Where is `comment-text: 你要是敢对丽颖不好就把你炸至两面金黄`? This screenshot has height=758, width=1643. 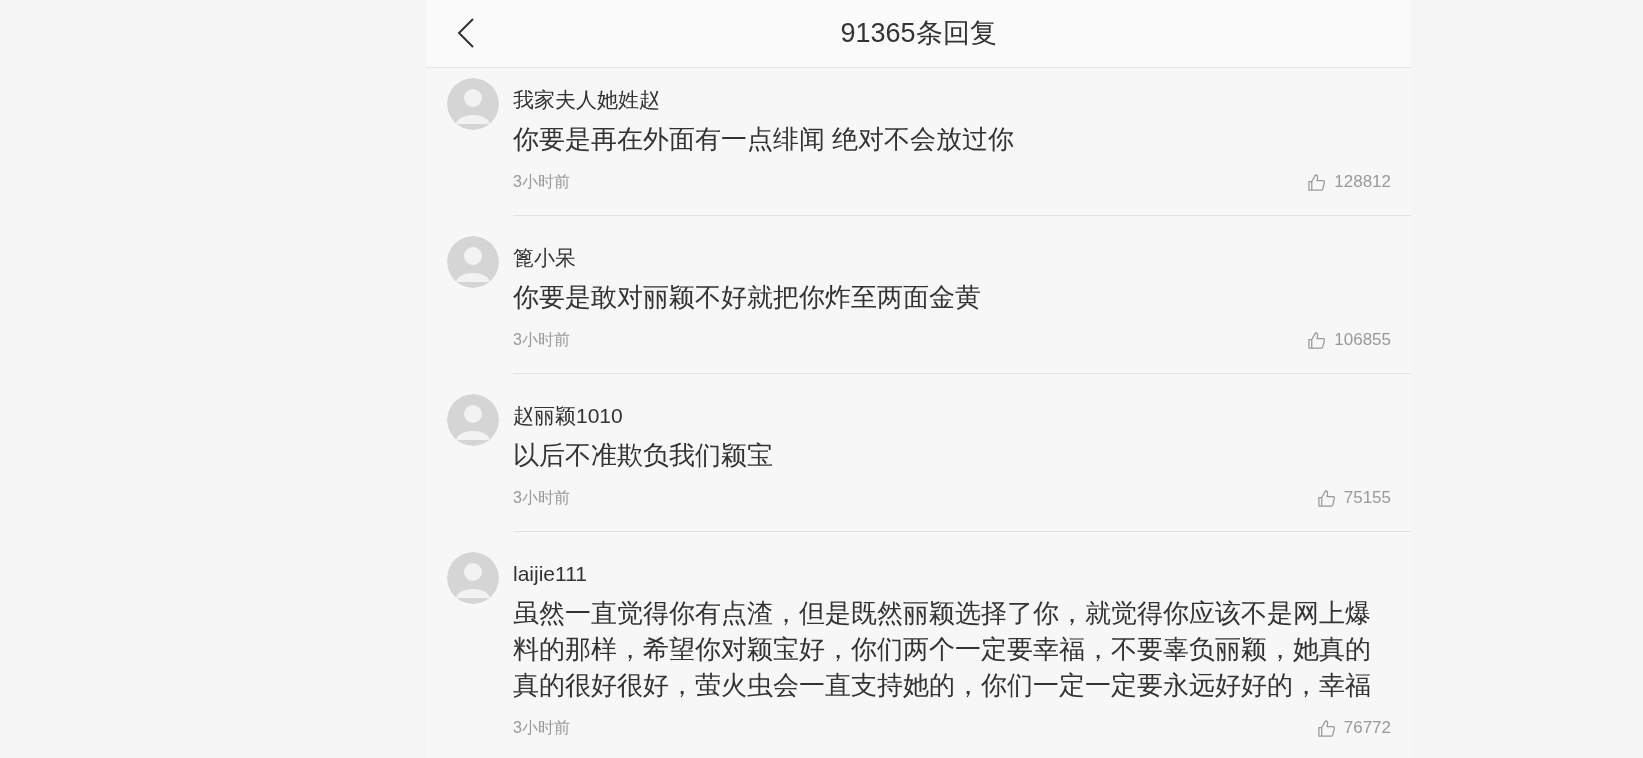
comment-text: 你要是敢对丽颖不好就把你炸至两面金黄 is located at coordinates (747, 297).